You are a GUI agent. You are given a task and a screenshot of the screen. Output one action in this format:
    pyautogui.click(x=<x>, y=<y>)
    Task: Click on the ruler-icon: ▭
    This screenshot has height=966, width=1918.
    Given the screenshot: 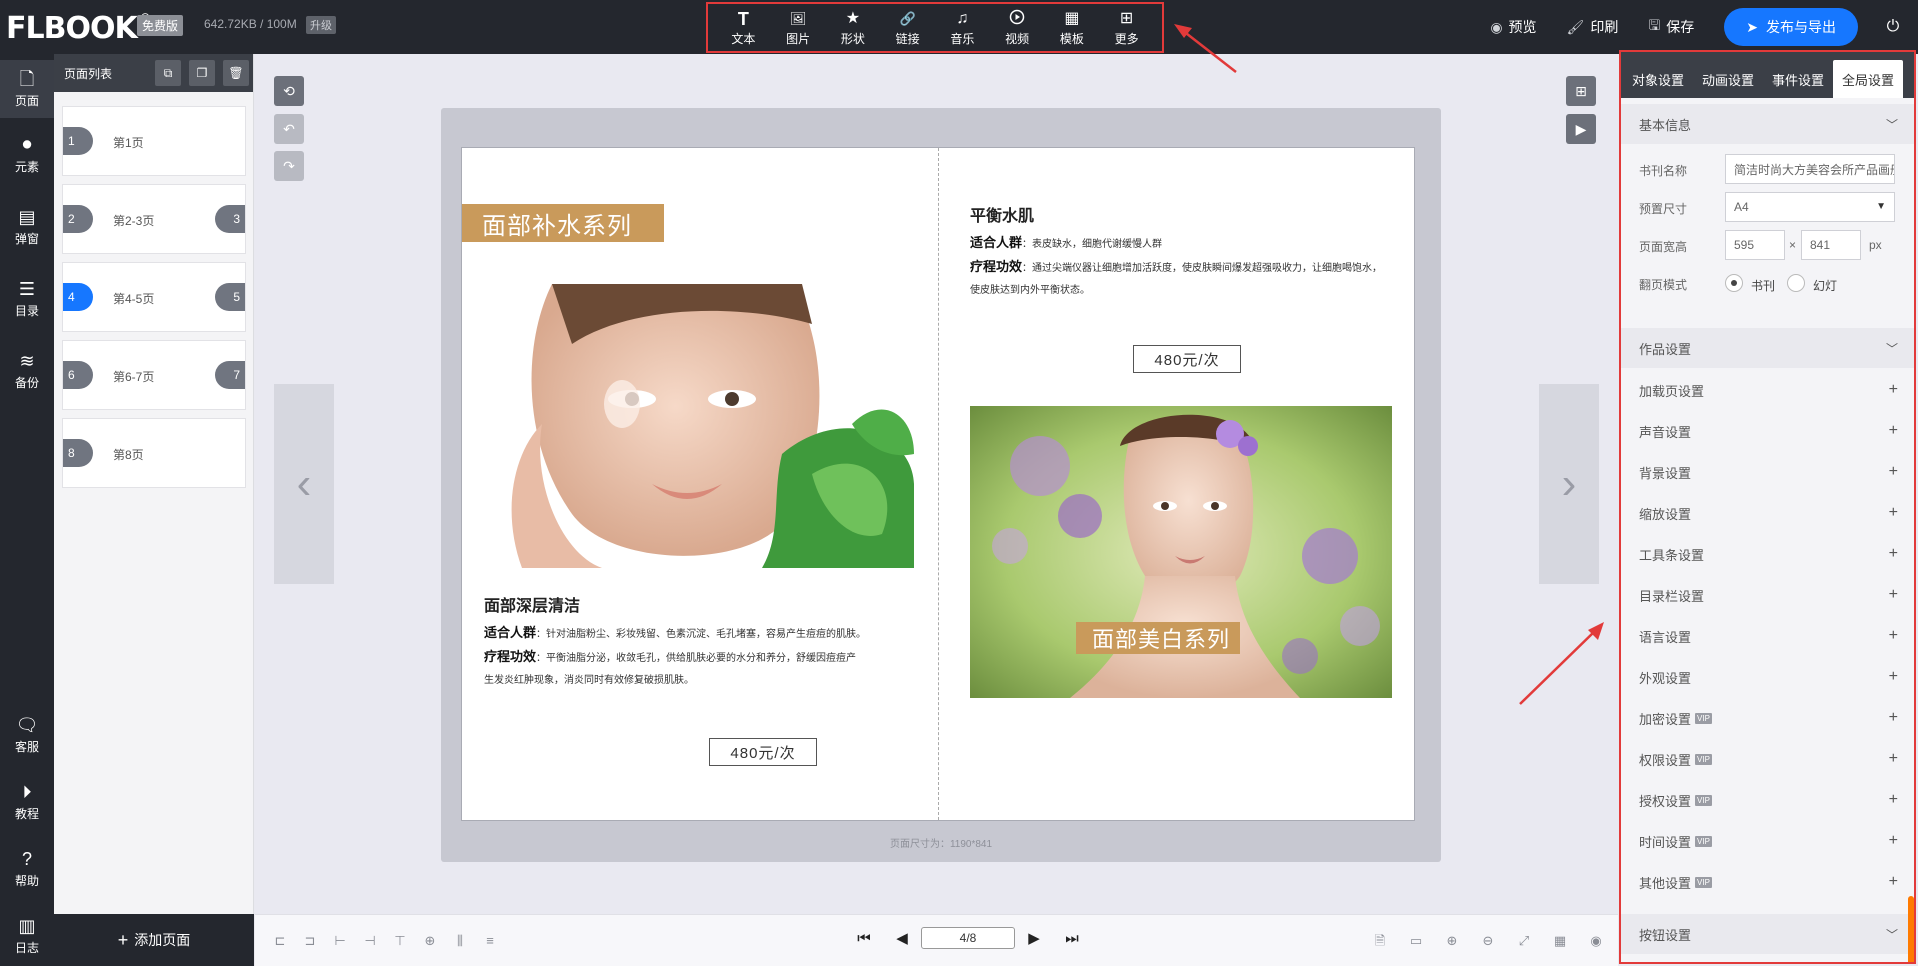 What is the action you would take?
    pyautogui.click(x=1416, y=941)
    